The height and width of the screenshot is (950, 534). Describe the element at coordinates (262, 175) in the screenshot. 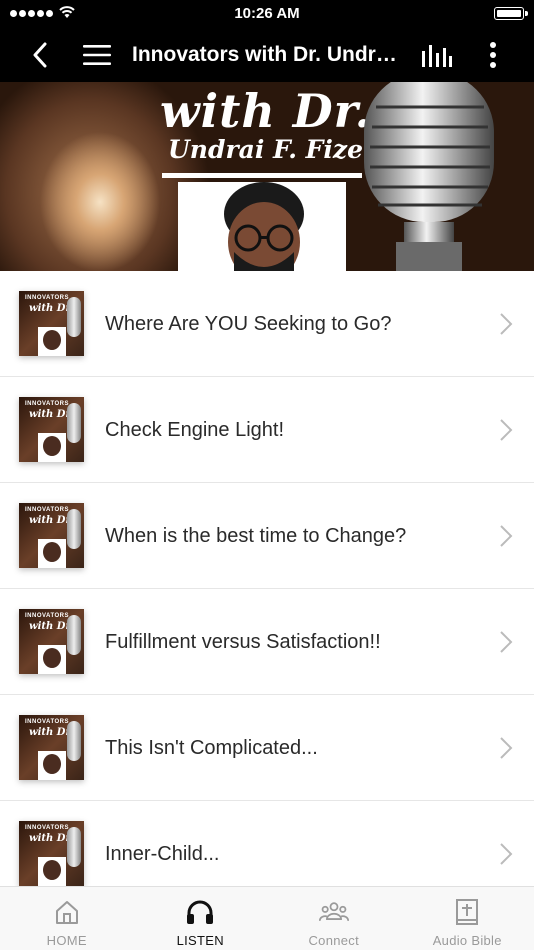

I see `banner-divider` at that location.